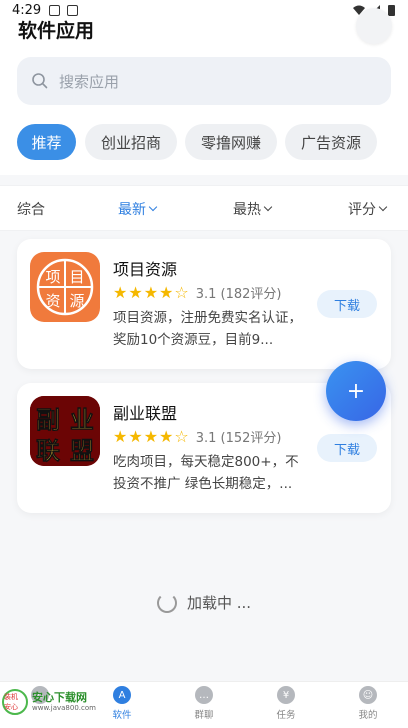  What do you see at coordinates (238, 438) in the screenshot?
I see `rating-text: 3.1 (152评分)` at bounding box center [238, 438].